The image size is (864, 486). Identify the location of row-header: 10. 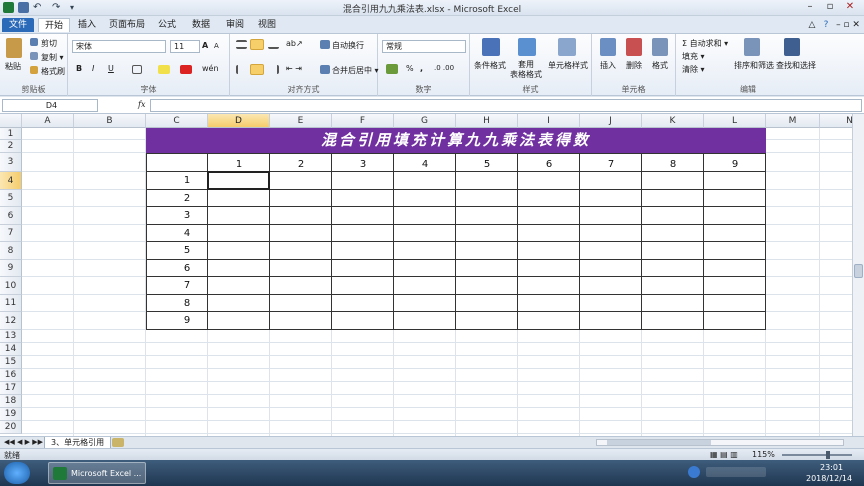
(11, 286).